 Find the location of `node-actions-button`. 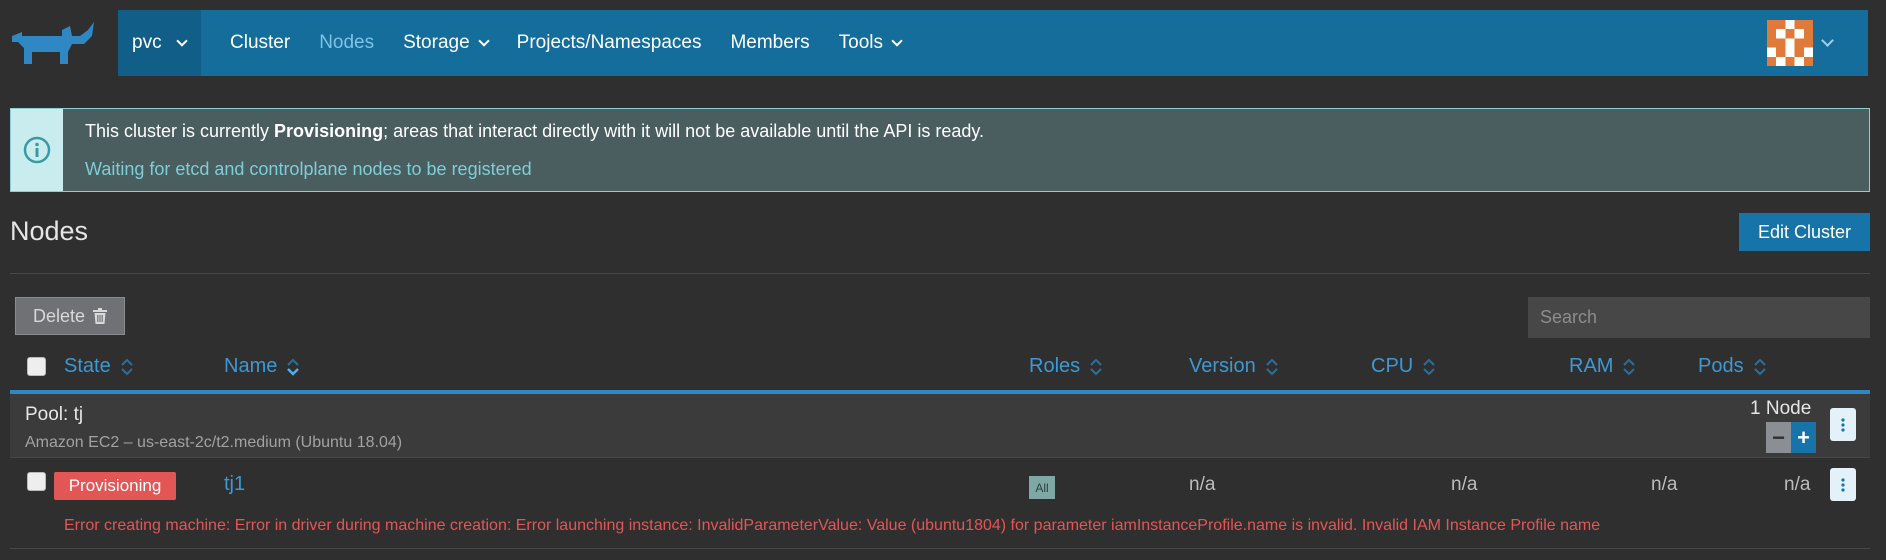

node-actions-button is located at coordinates (1843, 484).